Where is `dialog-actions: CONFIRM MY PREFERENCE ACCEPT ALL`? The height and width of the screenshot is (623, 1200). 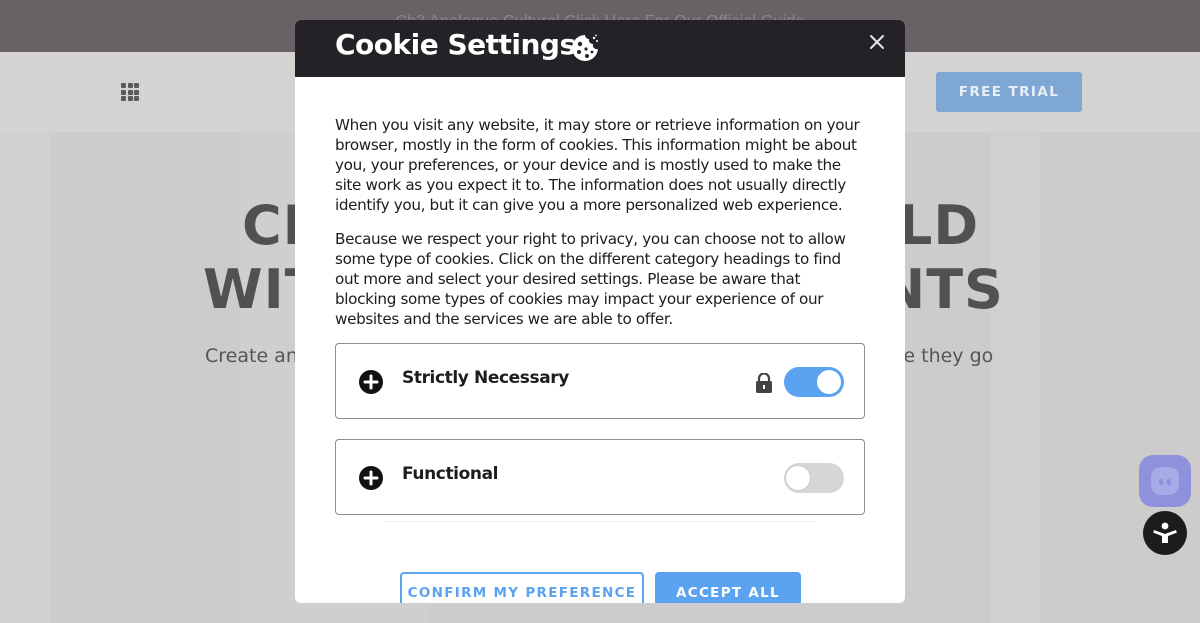
dialog-actions: CONFIRM MY PREFERENCE ACCEPT ALL is located at coordinates (600, 587).